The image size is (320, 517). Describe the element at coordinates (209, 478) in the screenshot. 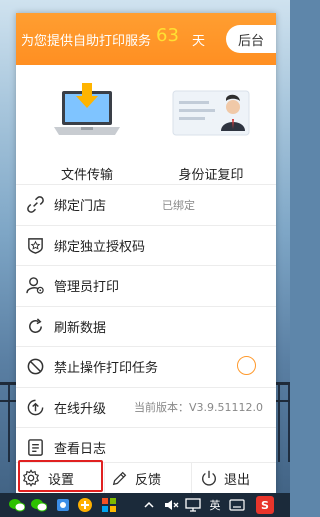

I see `power-icon` at that location.